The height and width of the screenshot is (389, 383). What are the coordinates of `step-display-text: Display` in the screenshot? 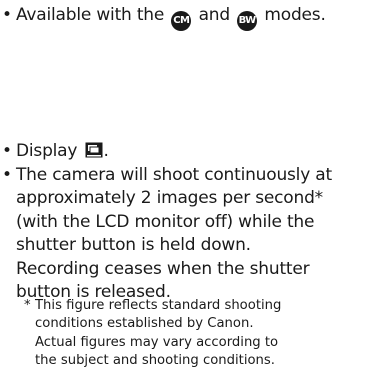 It's located at (47, 151).